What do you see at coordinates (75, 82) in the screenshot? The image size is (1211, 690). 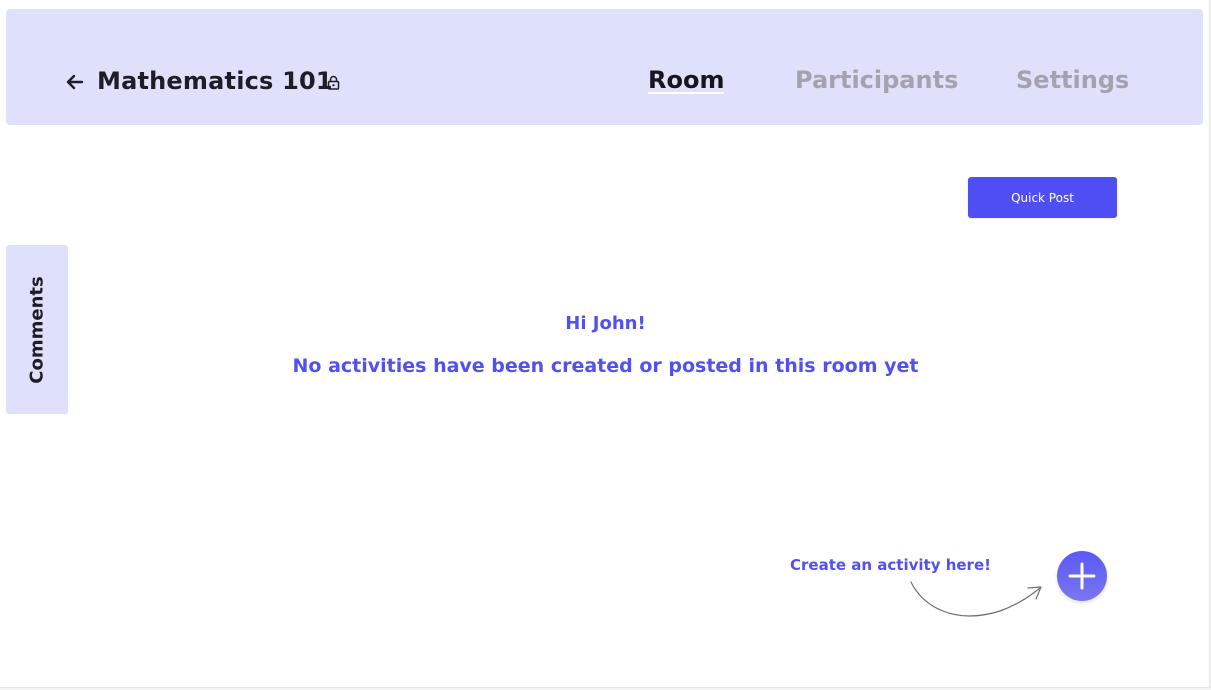 I see `arrow-left-icon` at bounding box center [75, 82].